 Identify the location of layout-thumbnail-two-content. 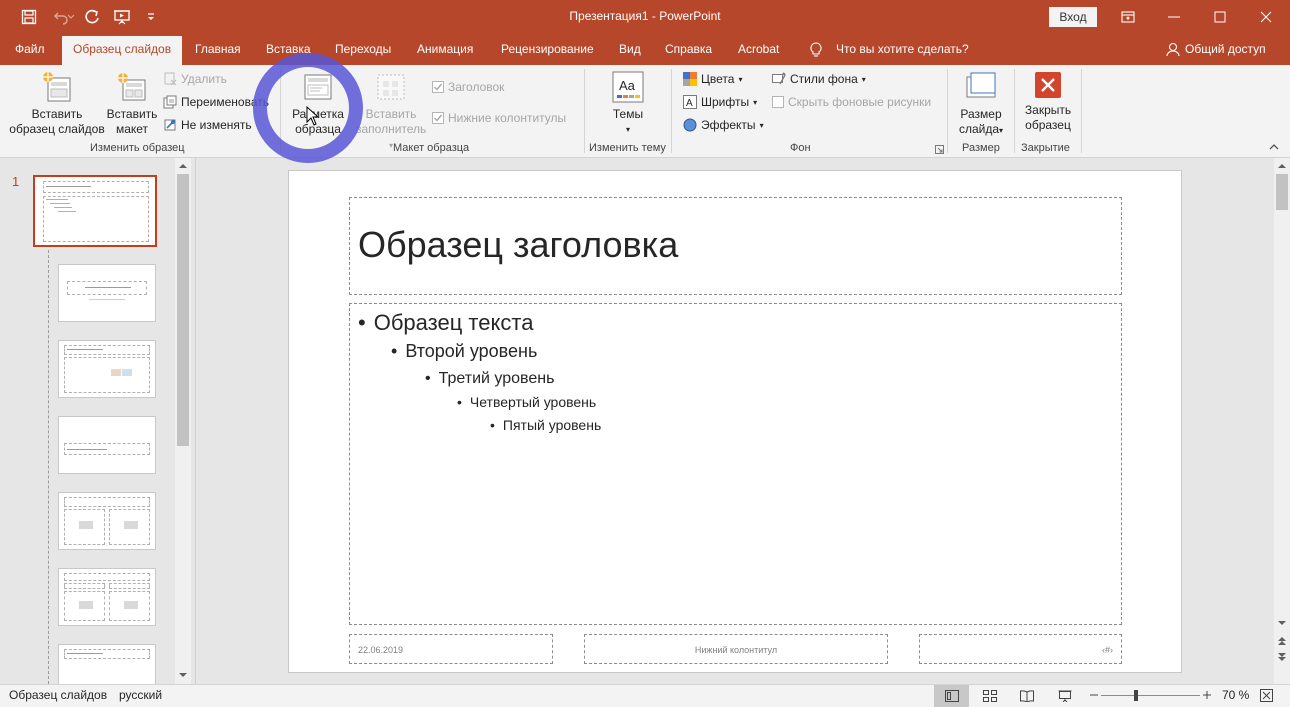
(107, 521).